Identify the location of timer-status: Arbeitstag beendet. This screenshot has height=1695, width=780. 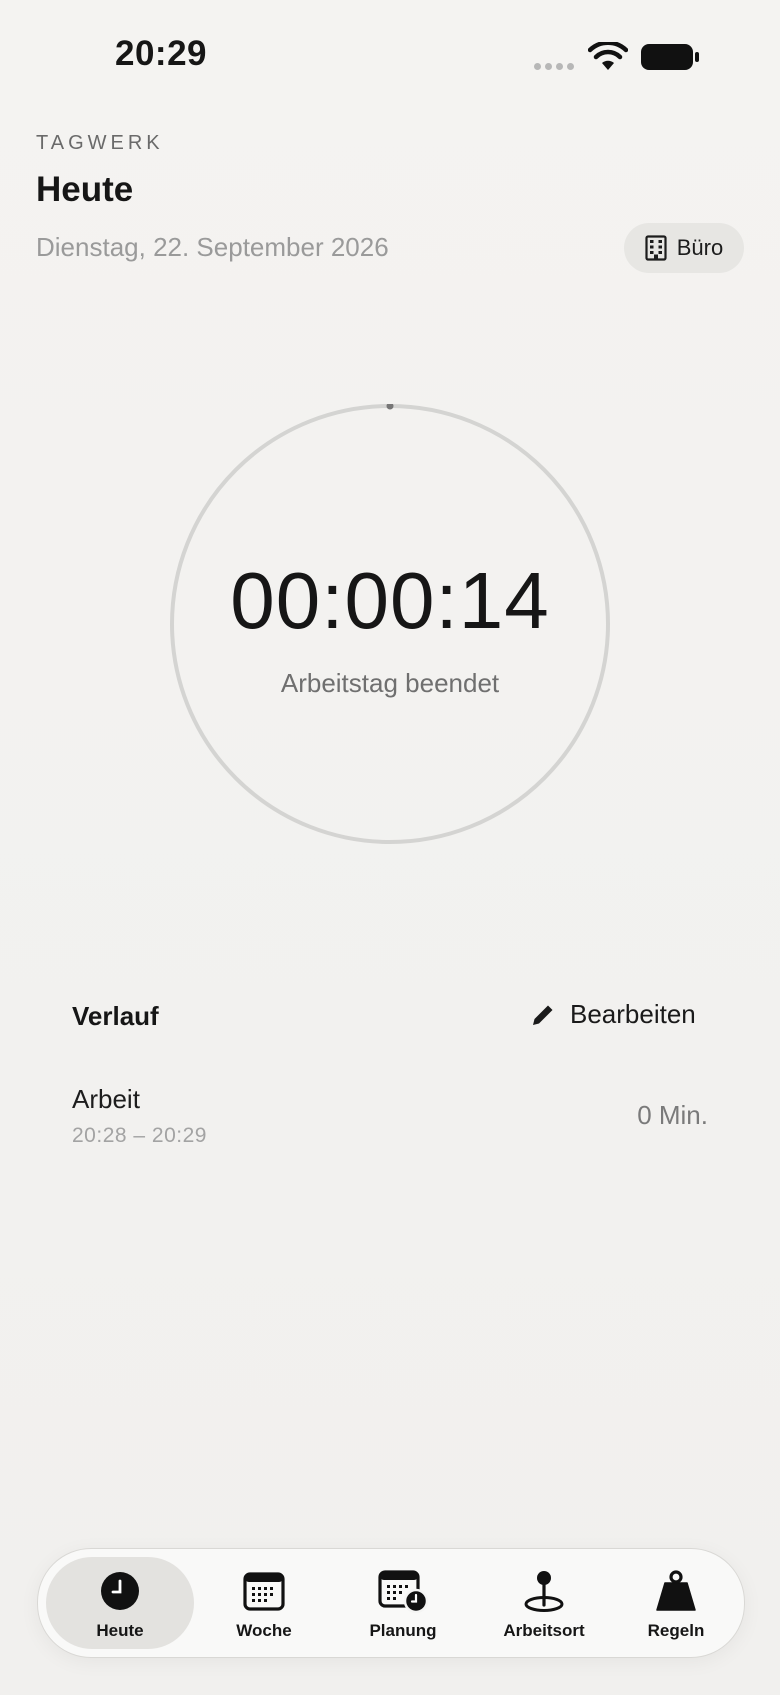
(390, 683).